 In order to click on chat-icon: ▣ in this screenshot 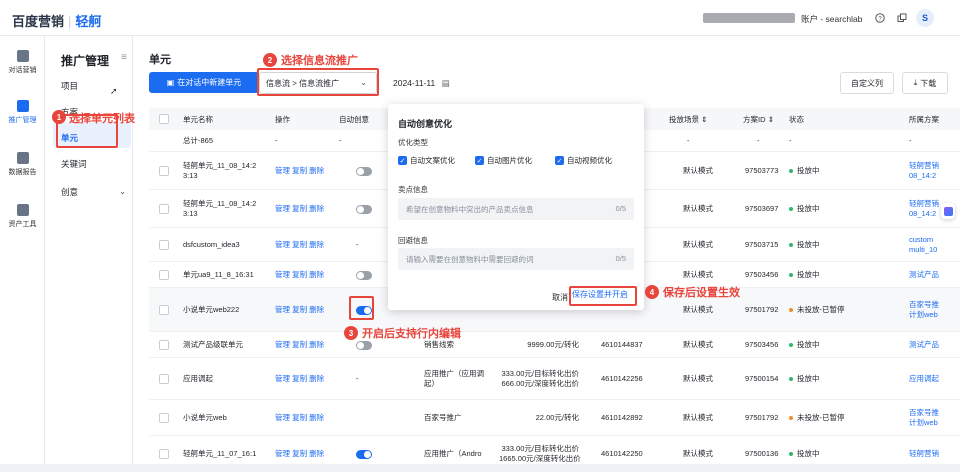, I will do `click(170, 82)`.